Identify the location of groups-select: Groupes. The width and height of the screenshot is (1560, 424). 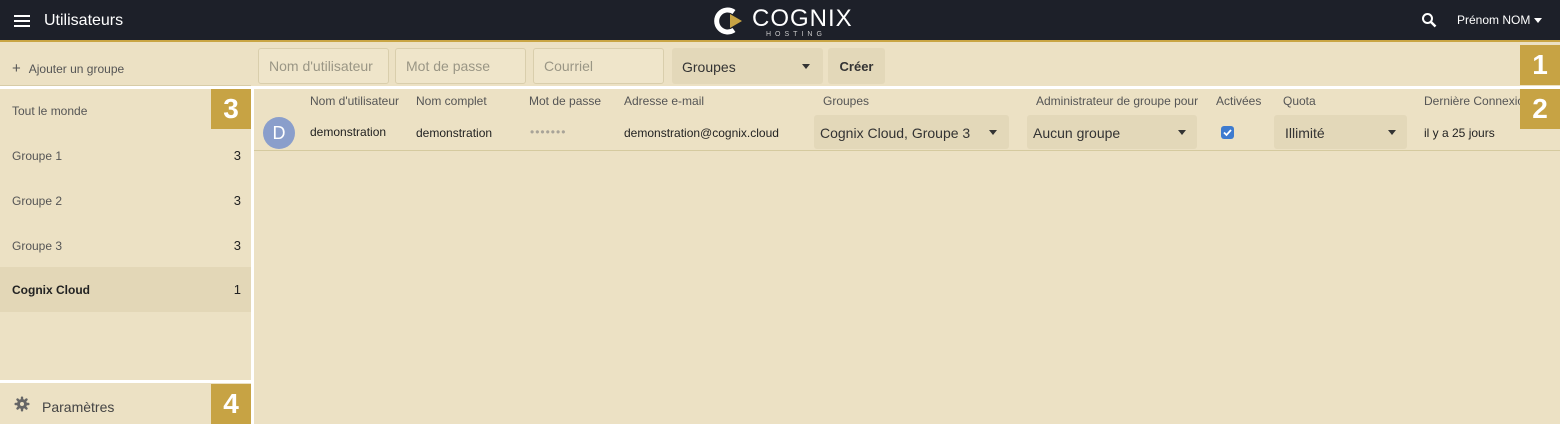
(747, 66).